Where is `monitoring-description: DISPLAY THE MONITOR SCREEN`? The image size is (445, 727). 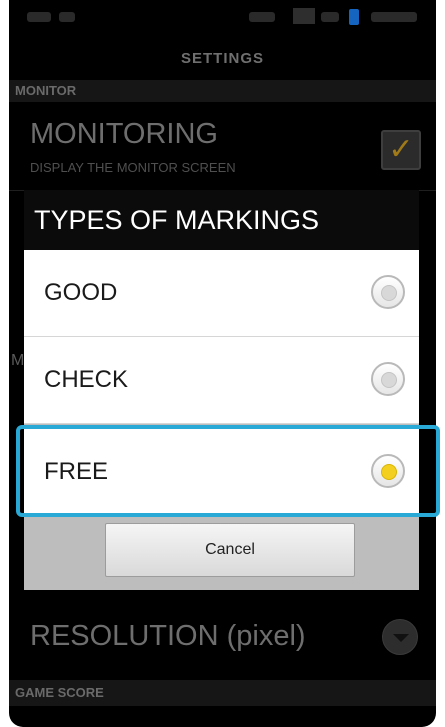 monitoring-description: DISPLAY THE MONITOR SCREEN is located at coordinates (133, 167).